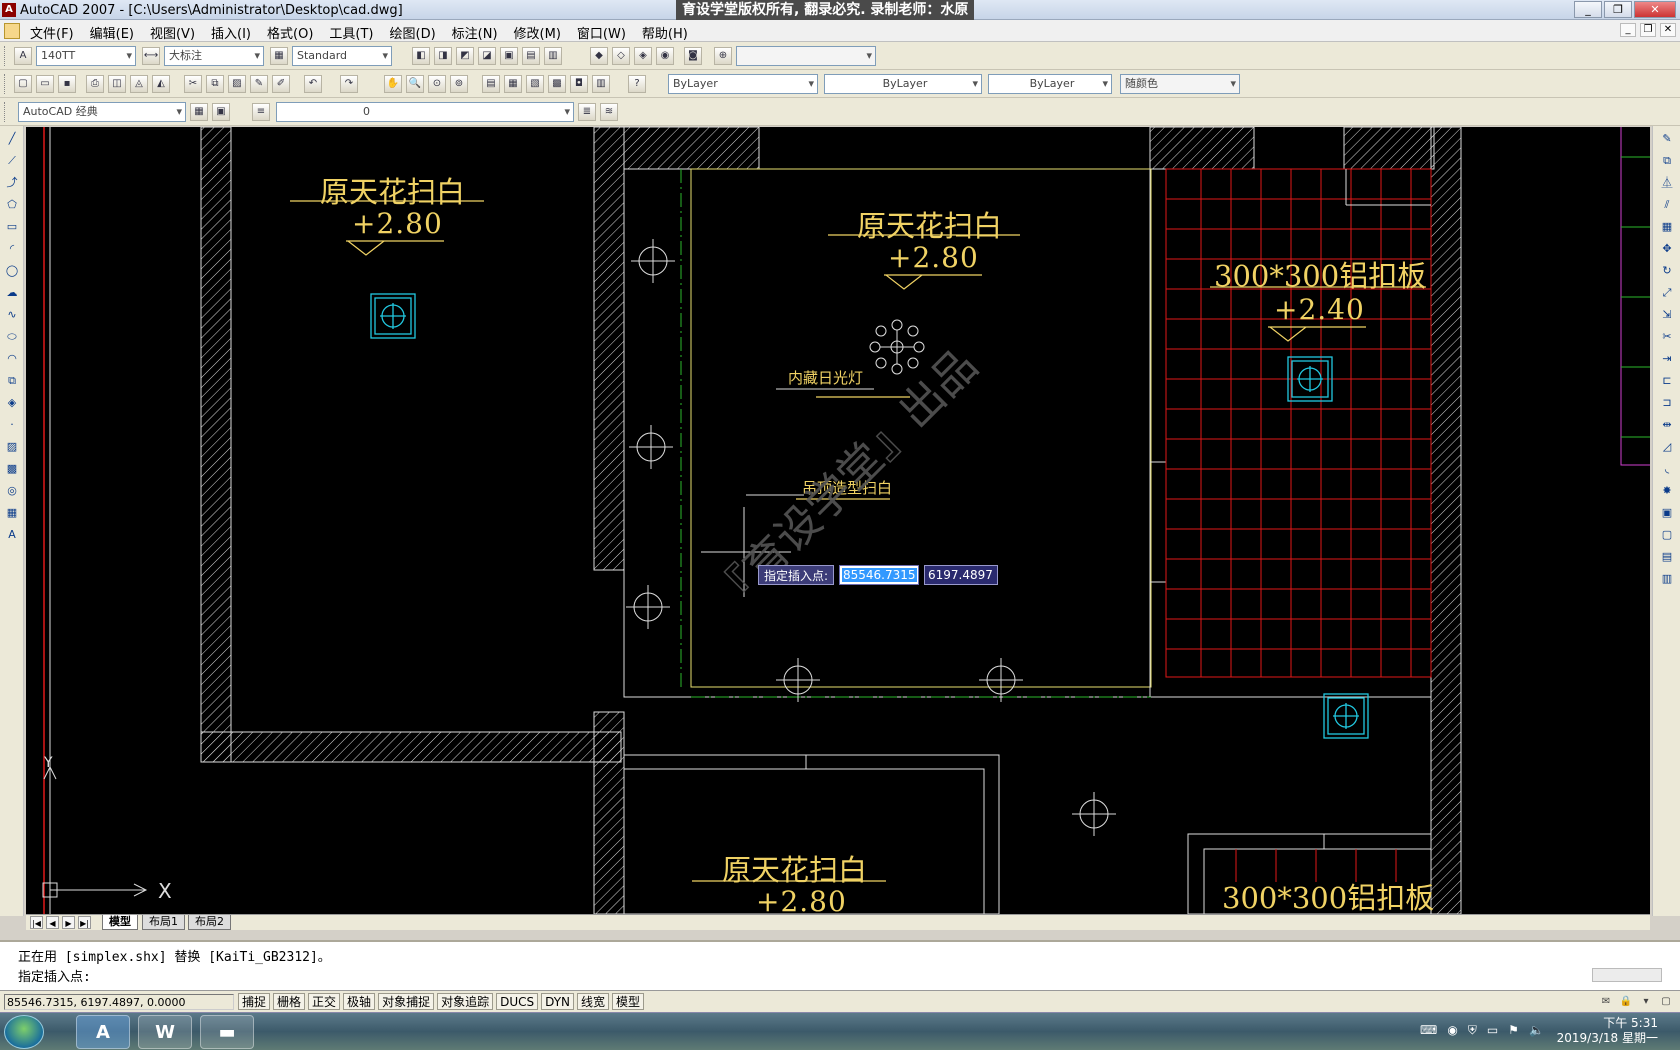 The height and width of the screenshot is (1050, 1680). What do you see at coordinates (12, 381) in the screenshot?
I see `insert-block-icon: ⧉` at bounding box center [12, 381].